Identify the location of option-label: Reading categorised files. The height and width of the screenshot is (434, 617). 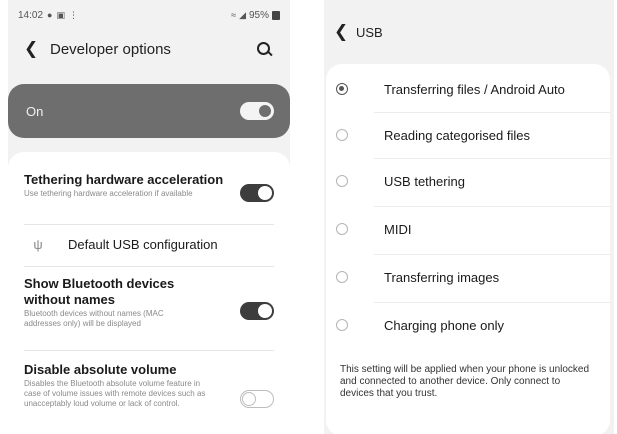
(457, 135).